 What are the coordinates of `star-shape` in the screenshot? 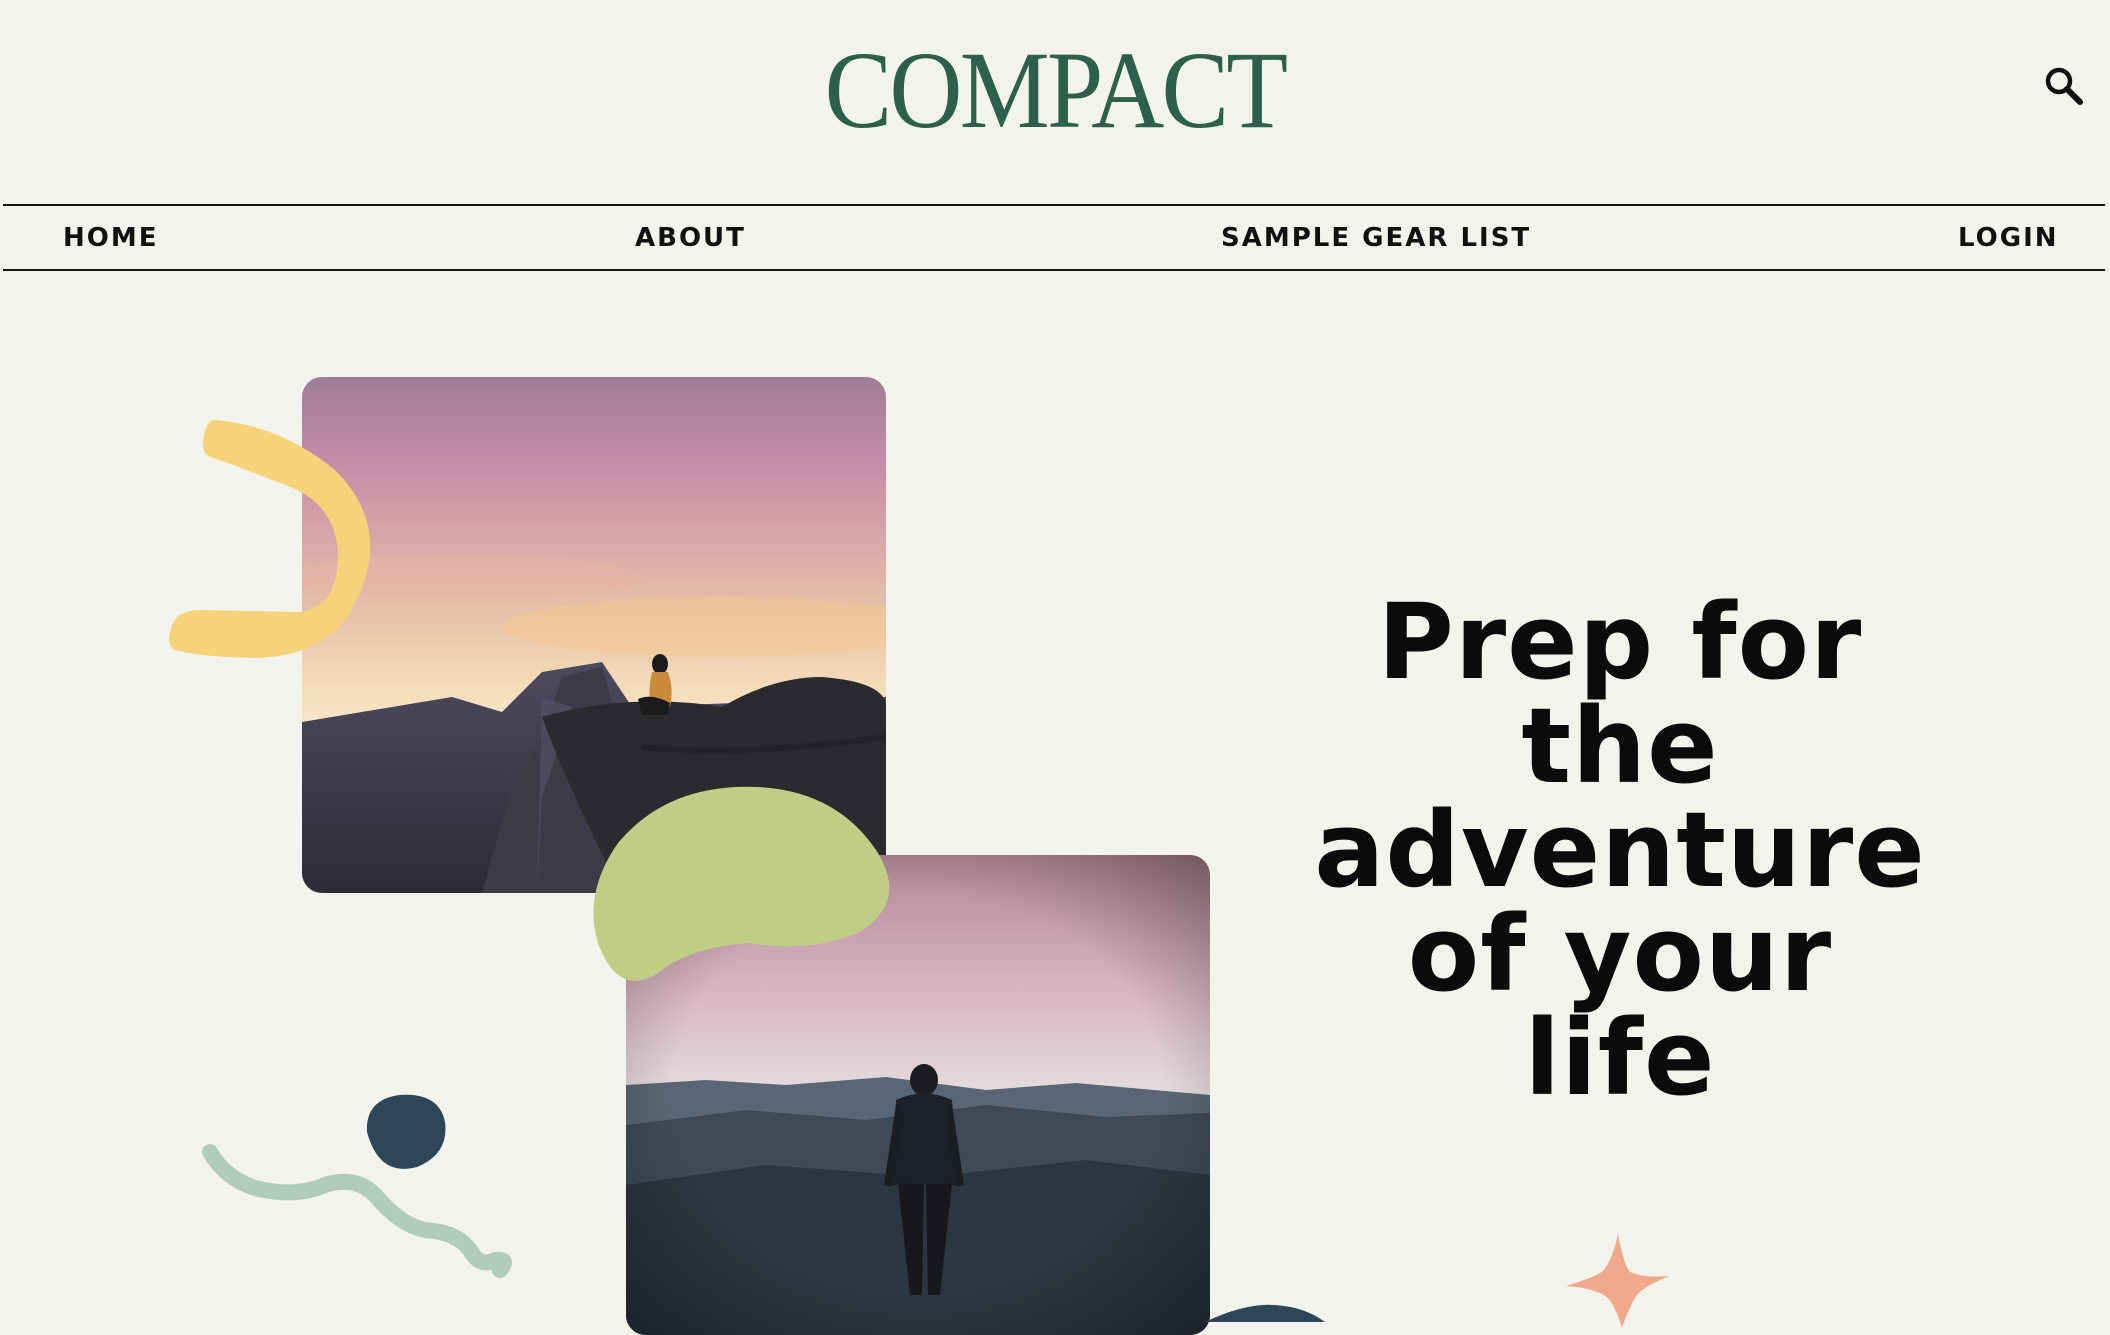 It's located at (1618, 1281).